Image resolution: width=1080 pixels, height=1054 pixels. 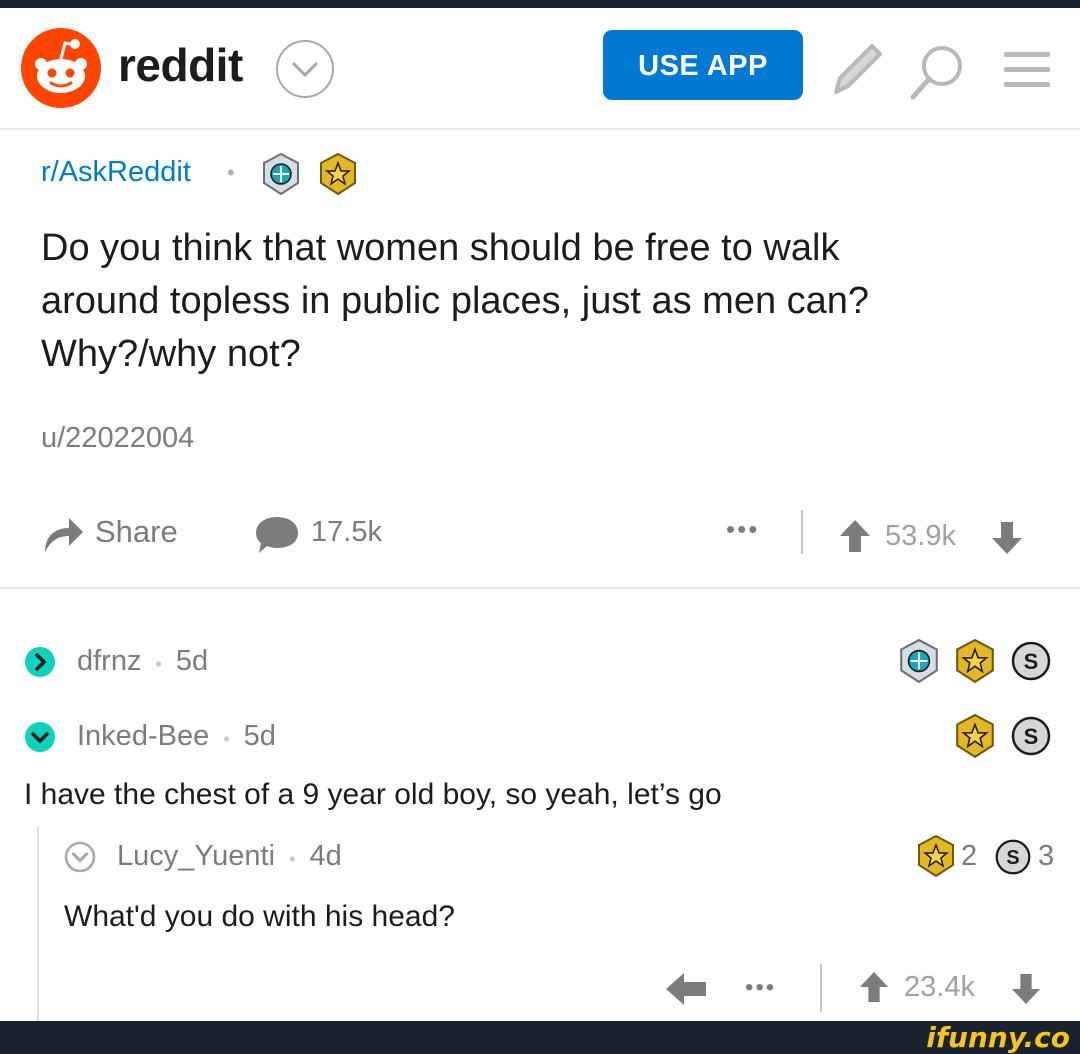 What do you see at coordinates (703, 65) in the screenshot?
I see `use-app-button: USE APP` at bounding box center [703, 65].